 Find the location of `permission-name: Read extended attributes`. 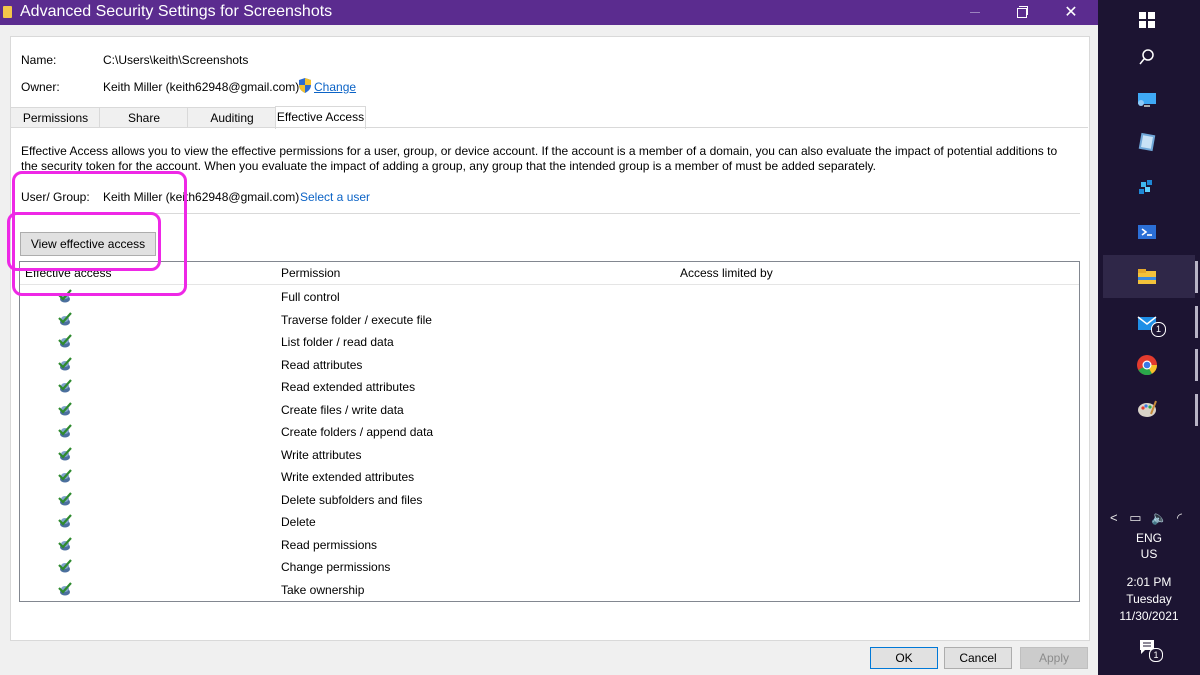

permission-name: Read extended attributes is located at coordinates (348, 387).